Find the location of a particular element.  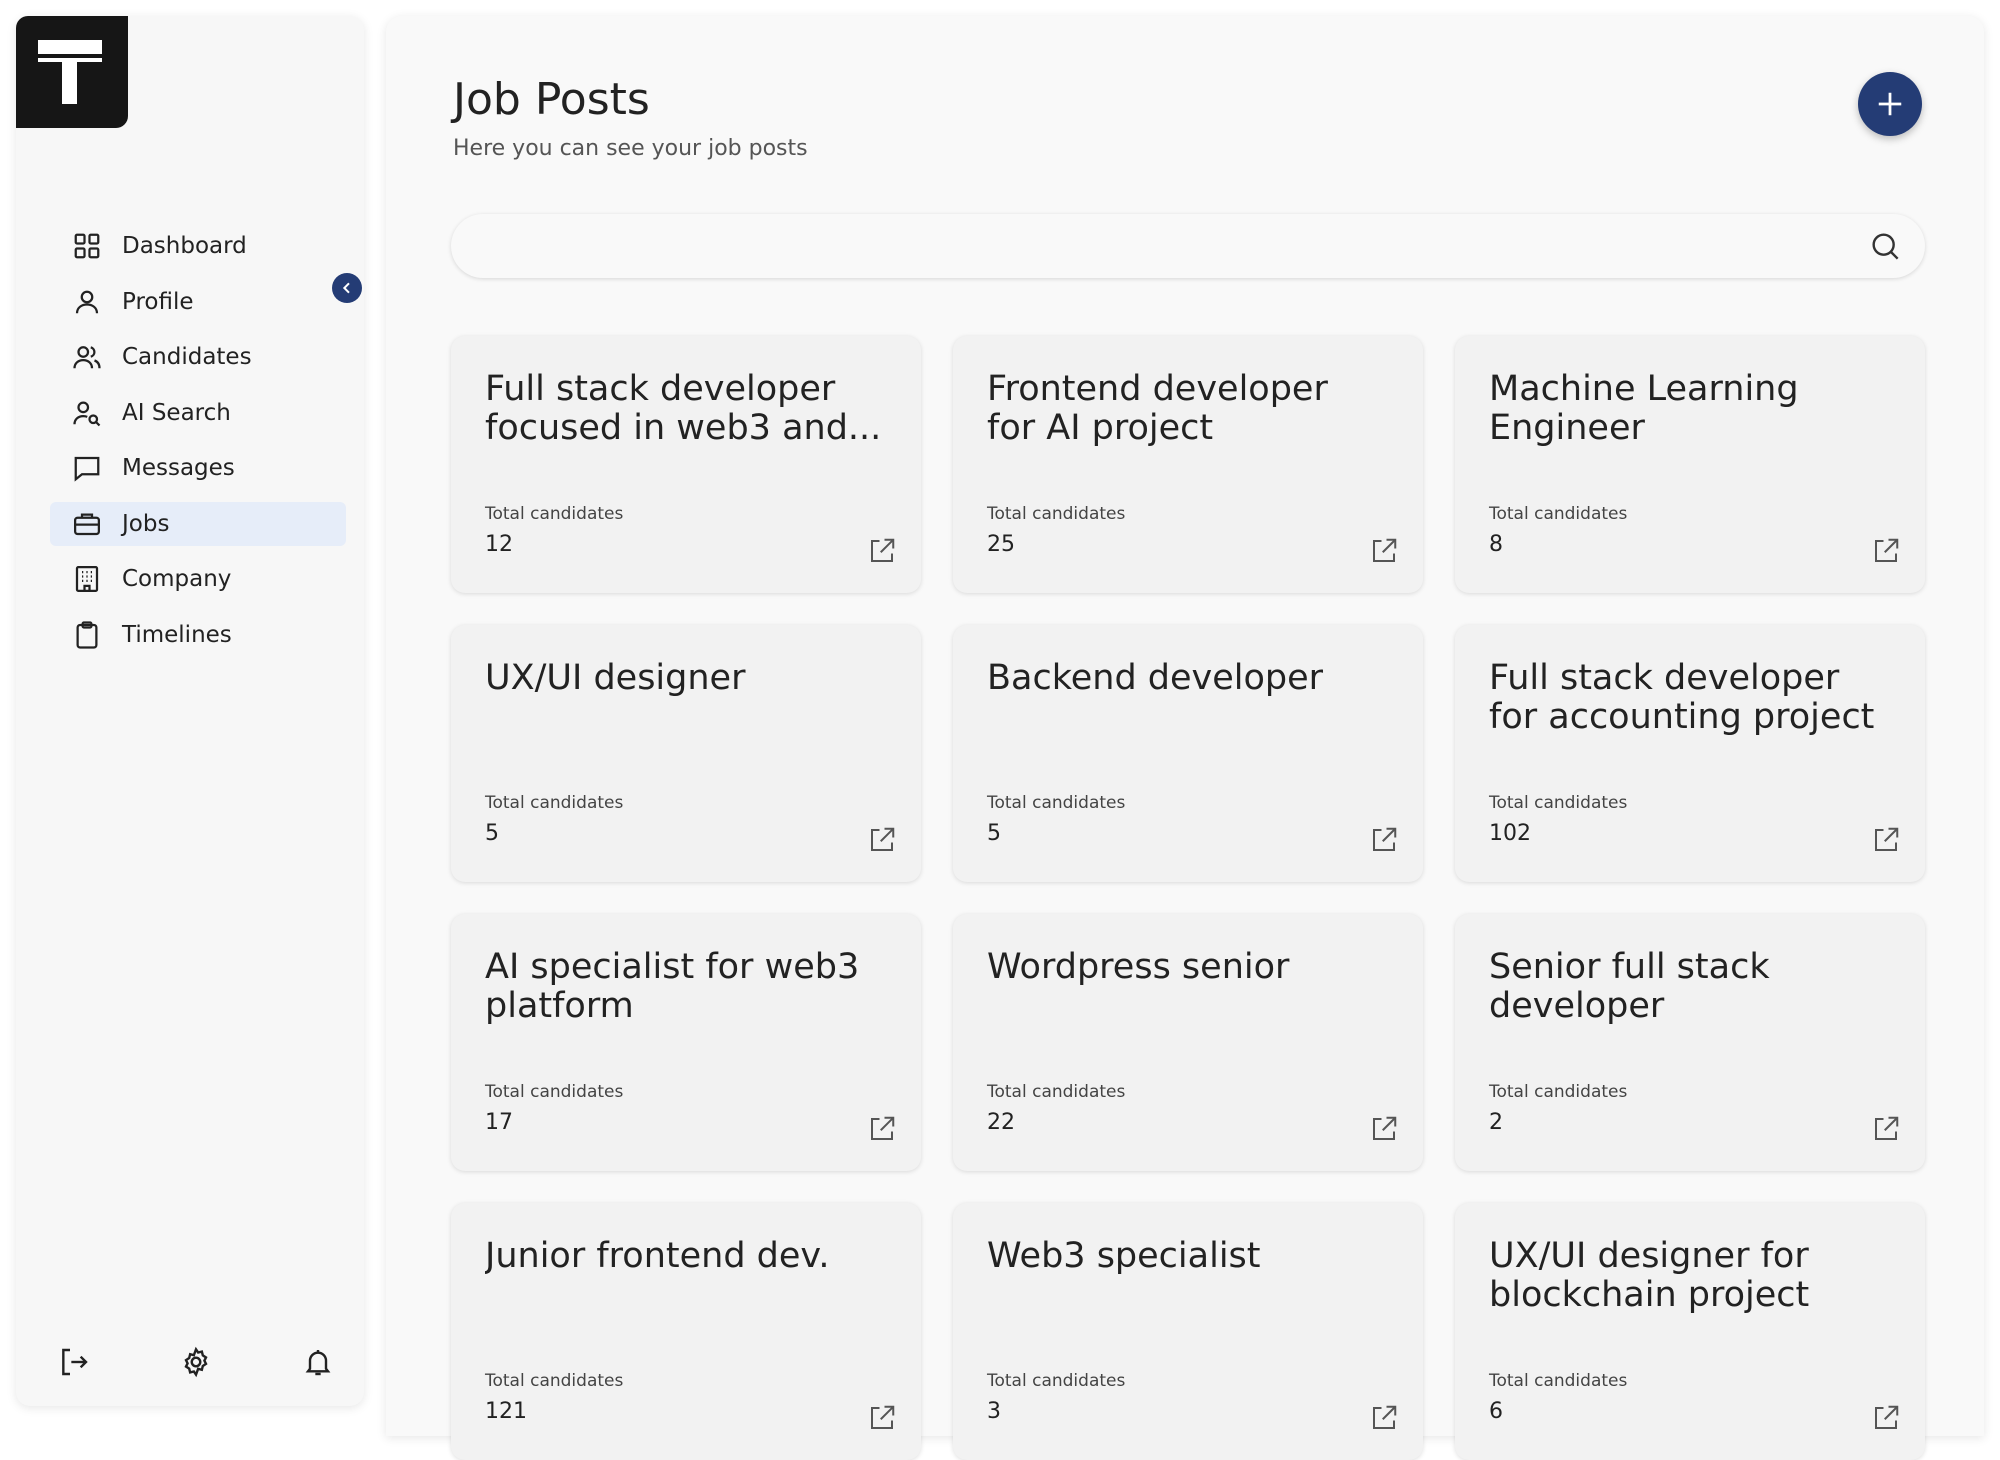

job-title: Web3 specialist is located at coordinates (1124, 1256).